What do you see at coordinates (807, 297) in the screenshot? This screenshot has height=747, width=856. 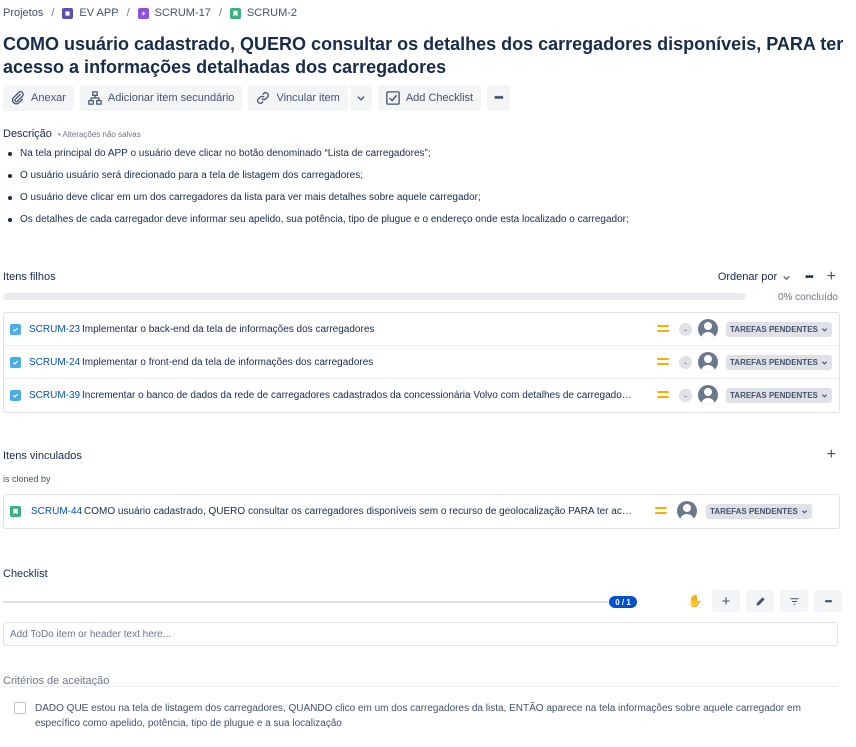 I see `child-items-progress-text: 0% concluído` at bounding box center [807, 297].